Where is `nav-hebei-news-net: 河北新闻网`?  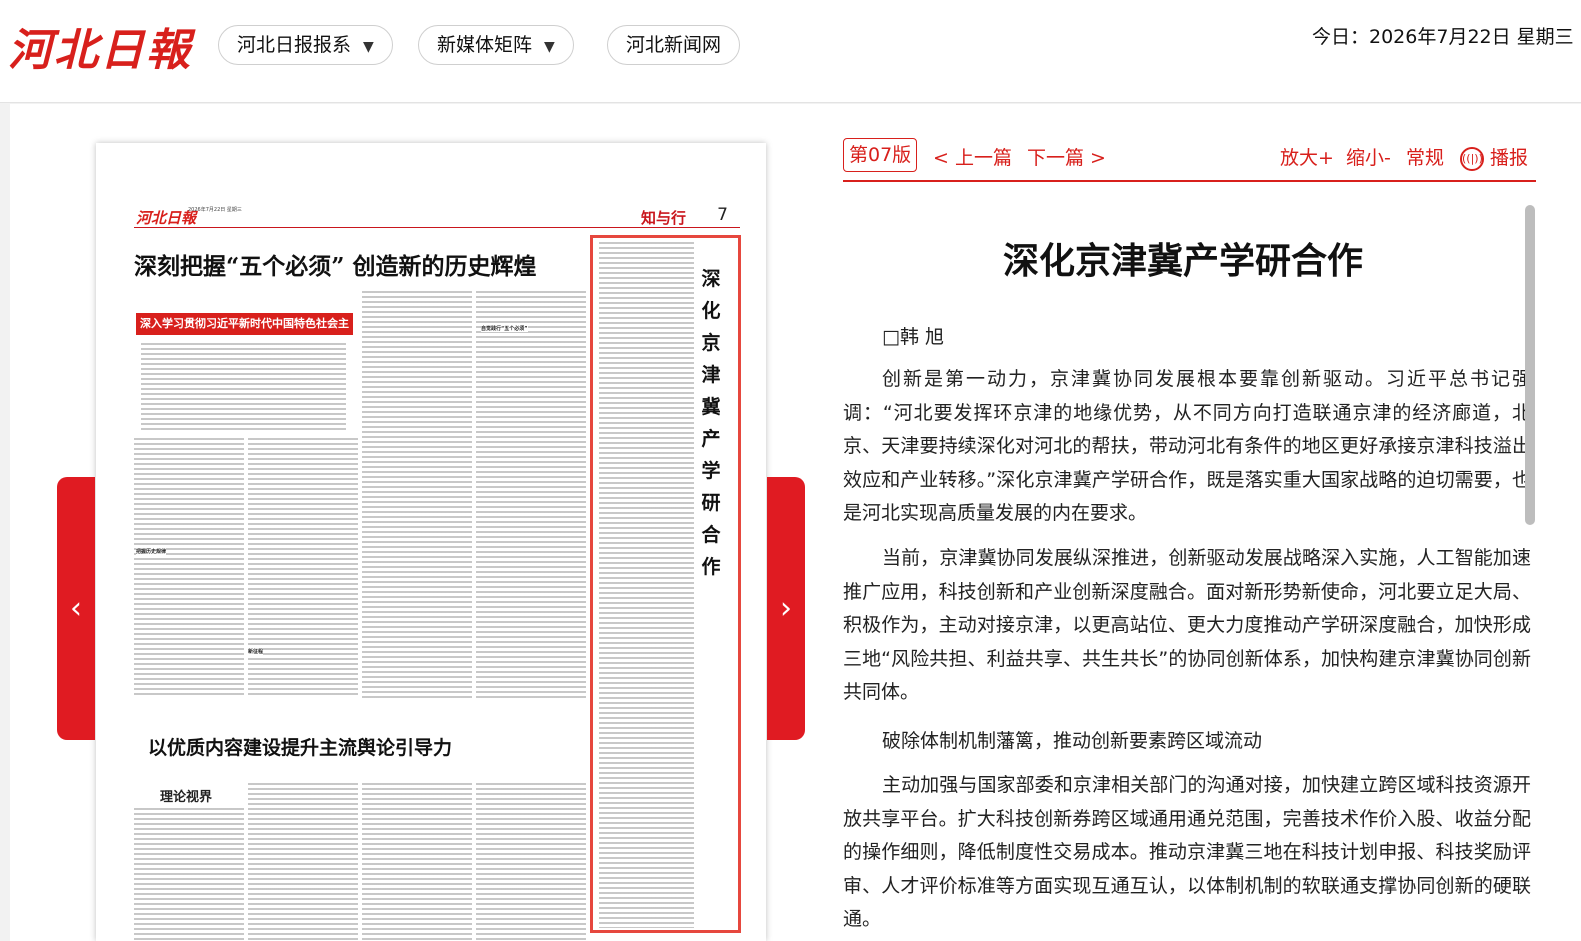
nav-hebei-news-net: 河北新闻网 is located at coordinates (674, 45).